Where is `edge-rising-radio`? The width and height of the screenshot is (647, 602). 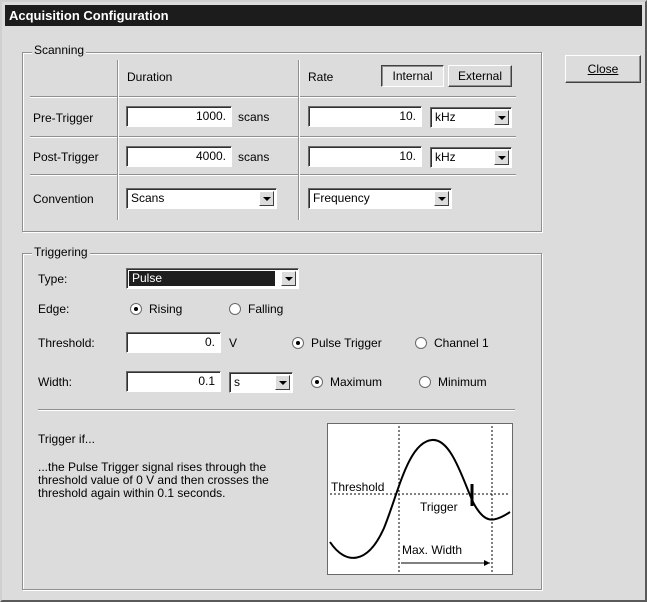
edge-rising-radio is located at coordinates (136, 309).